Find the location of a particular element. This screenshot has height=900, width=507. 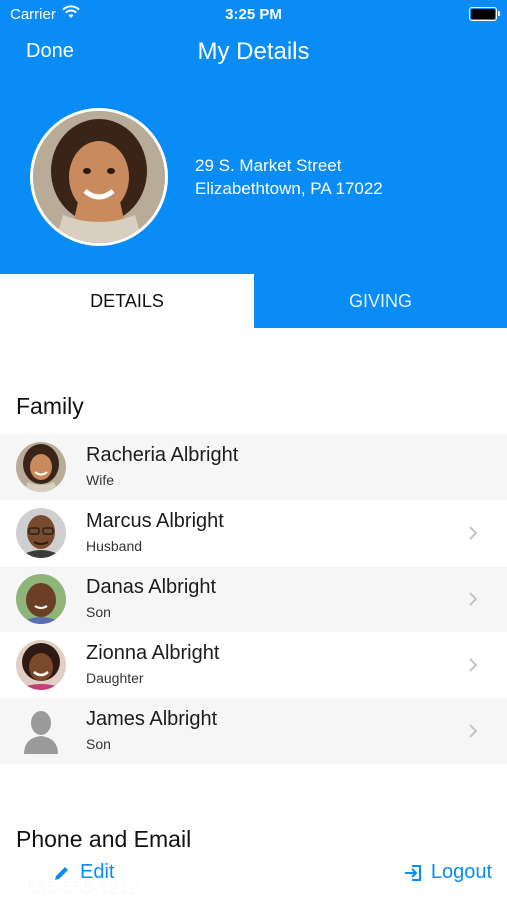

person-silhouette-icon is located at coordinates (41, 731).